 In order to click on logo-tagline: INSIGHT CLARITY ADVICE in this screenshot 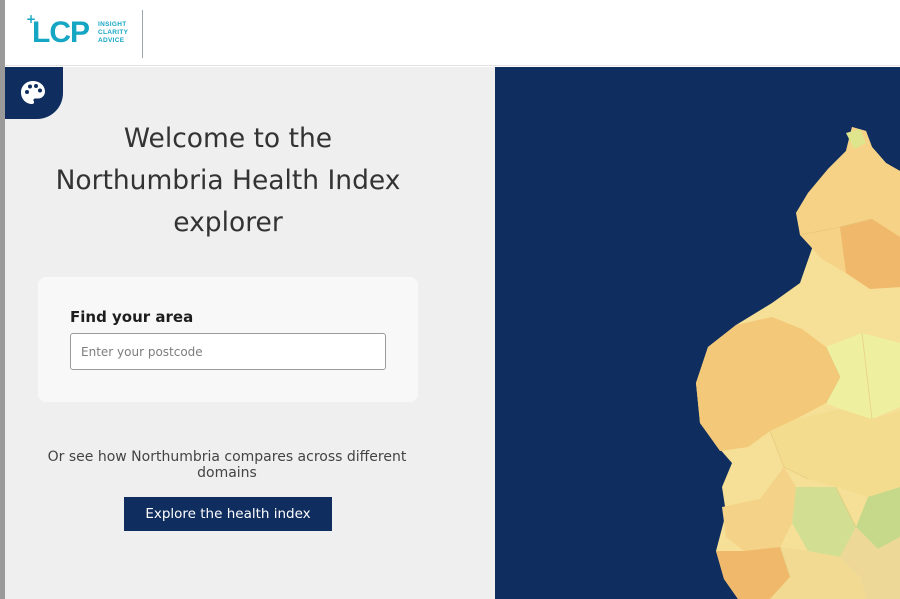, I will do `click(113, 33)`.